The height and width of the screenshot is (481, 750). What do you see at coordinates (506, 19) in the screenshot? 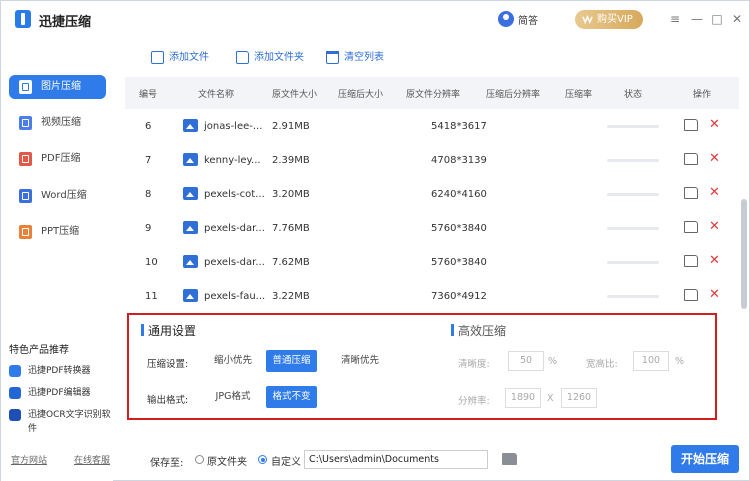
I see `avatar` at bounding box center [506, 19].